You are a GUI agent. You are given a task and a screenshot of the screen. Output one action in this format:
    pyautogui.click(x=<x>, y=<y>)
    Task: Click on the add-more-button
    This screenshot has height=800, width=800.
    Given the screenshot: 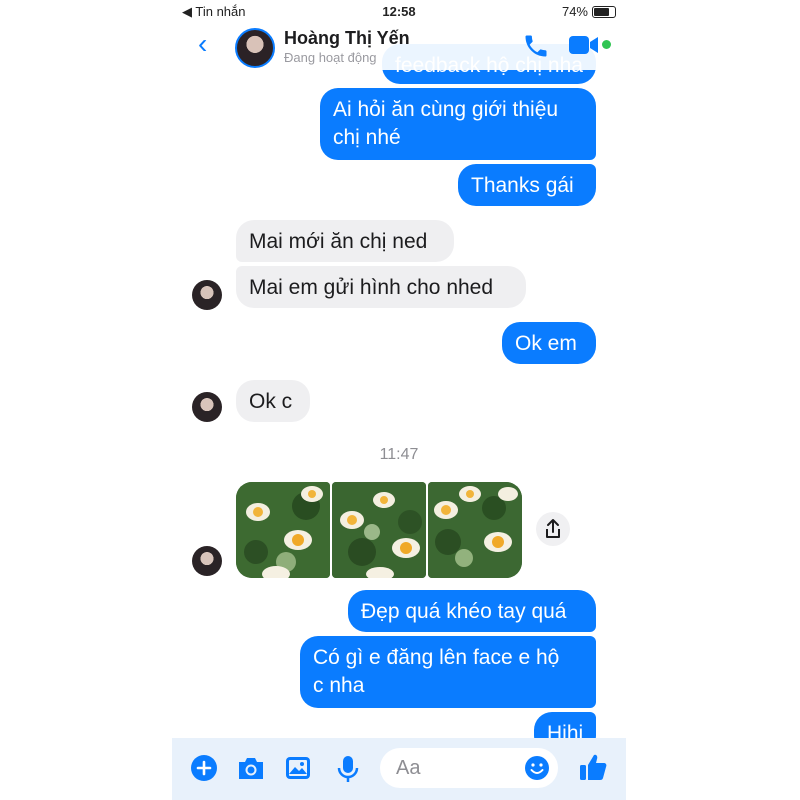 What is the action you would take?
    pyautogui.click(x=204, y=770)
    